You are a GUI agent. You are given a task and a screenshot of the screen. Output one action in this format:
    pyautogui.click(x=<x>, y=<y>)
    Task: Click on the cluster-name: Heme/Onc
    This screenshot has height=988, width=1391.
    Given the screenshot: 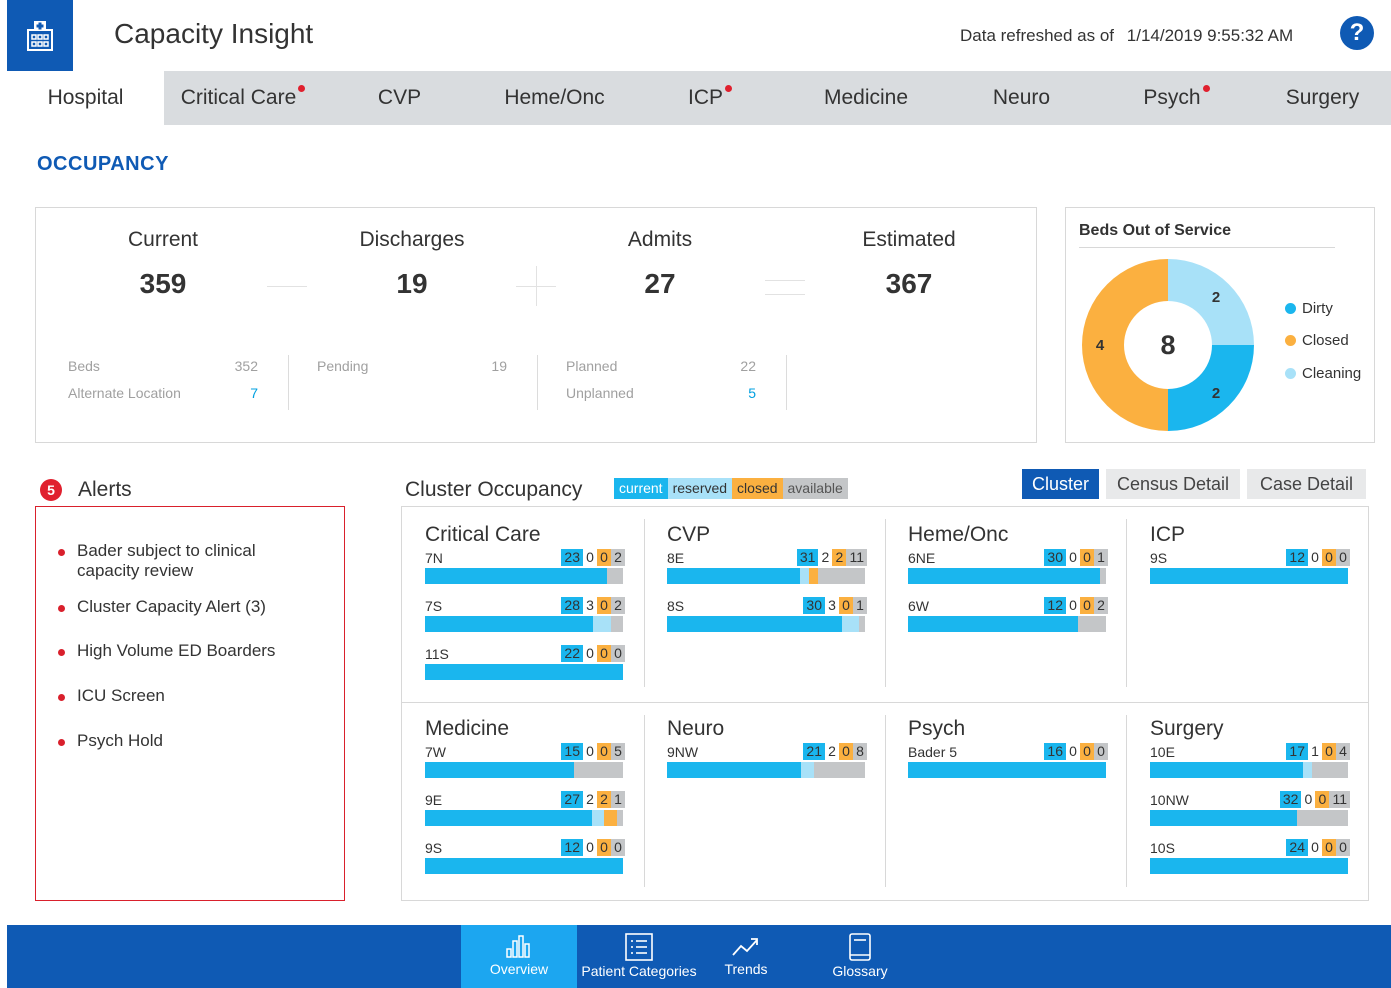 What is the action you would take?
    pyautogui.click(x=958, y=534)
    